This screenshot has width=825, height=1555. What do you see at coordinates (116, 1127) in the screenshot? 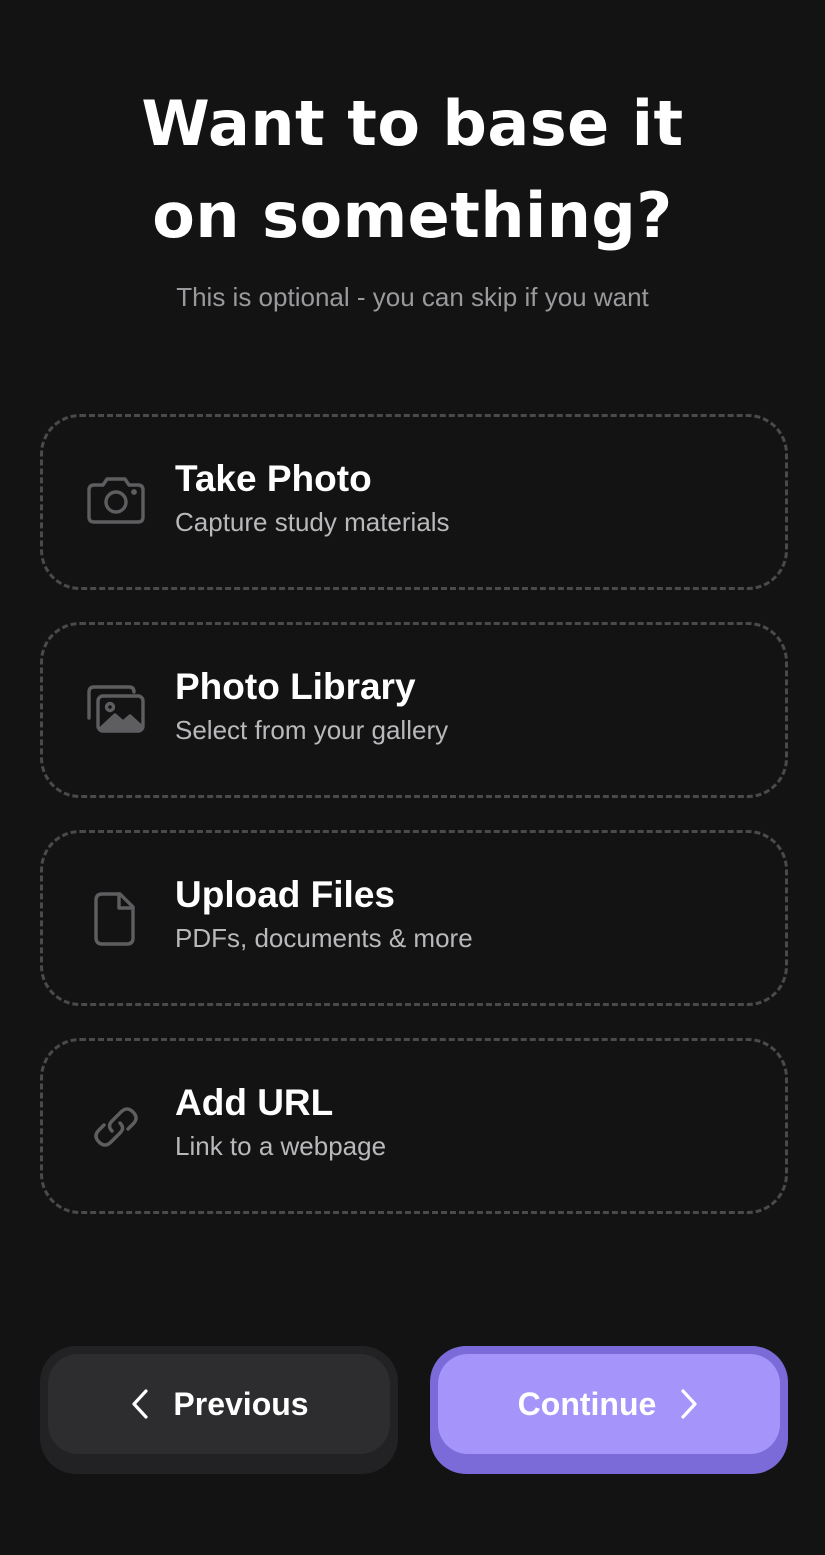
I see `link-icon` at bounding box center [116, 1127].